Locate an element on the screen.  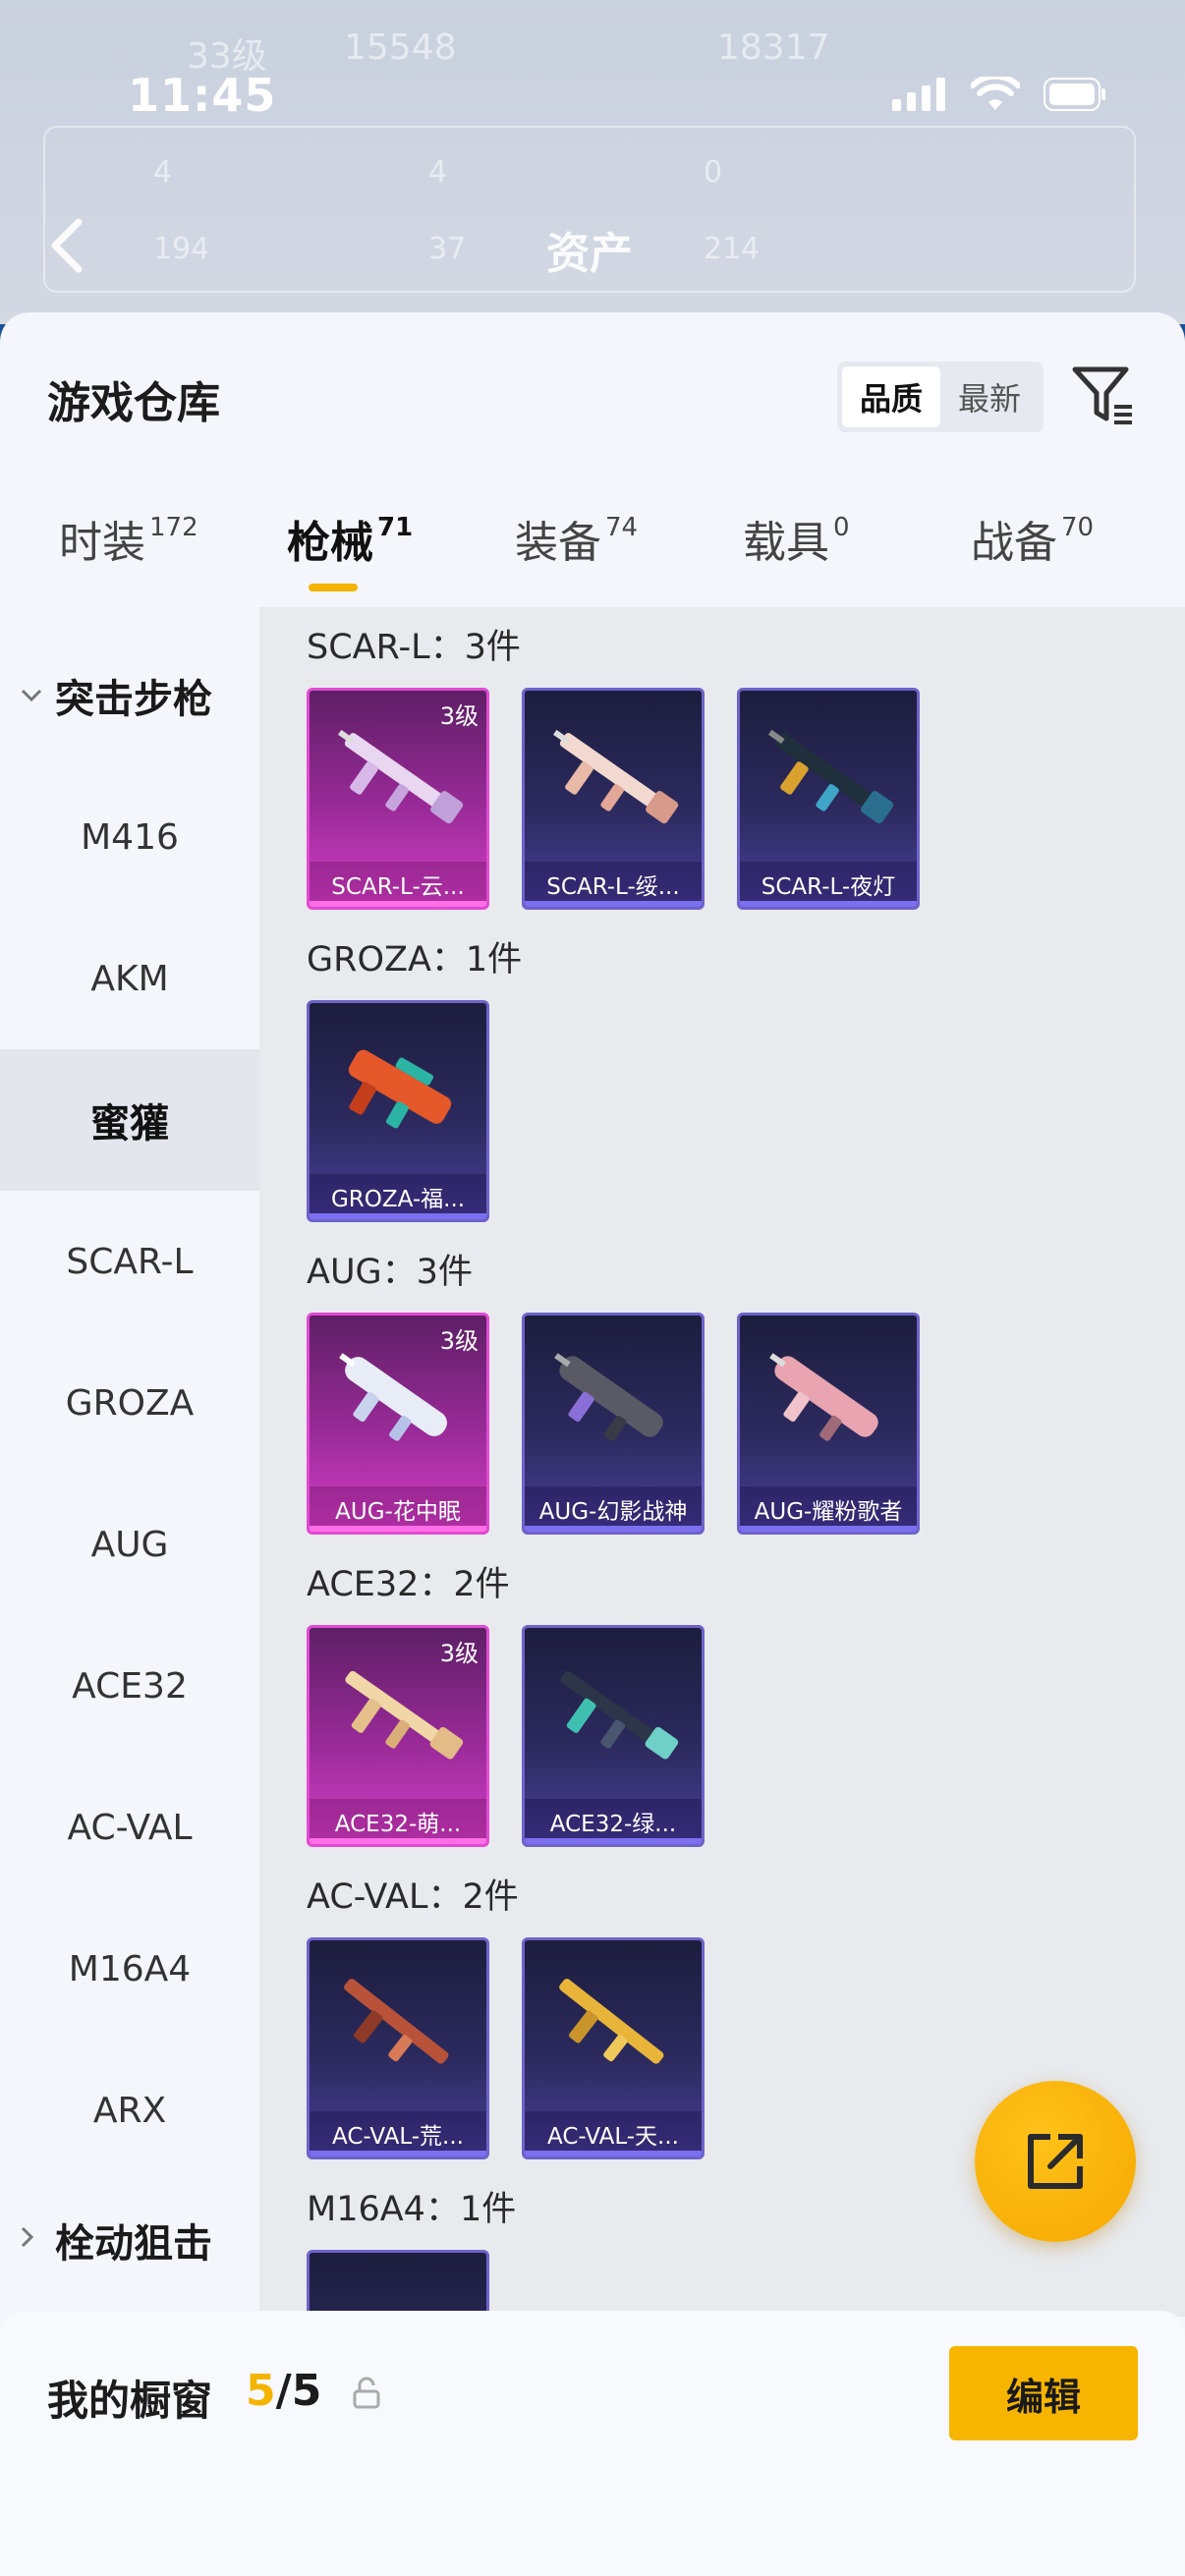
group-title-aug: AUG：3件 is located at coordinates (390, 1272).